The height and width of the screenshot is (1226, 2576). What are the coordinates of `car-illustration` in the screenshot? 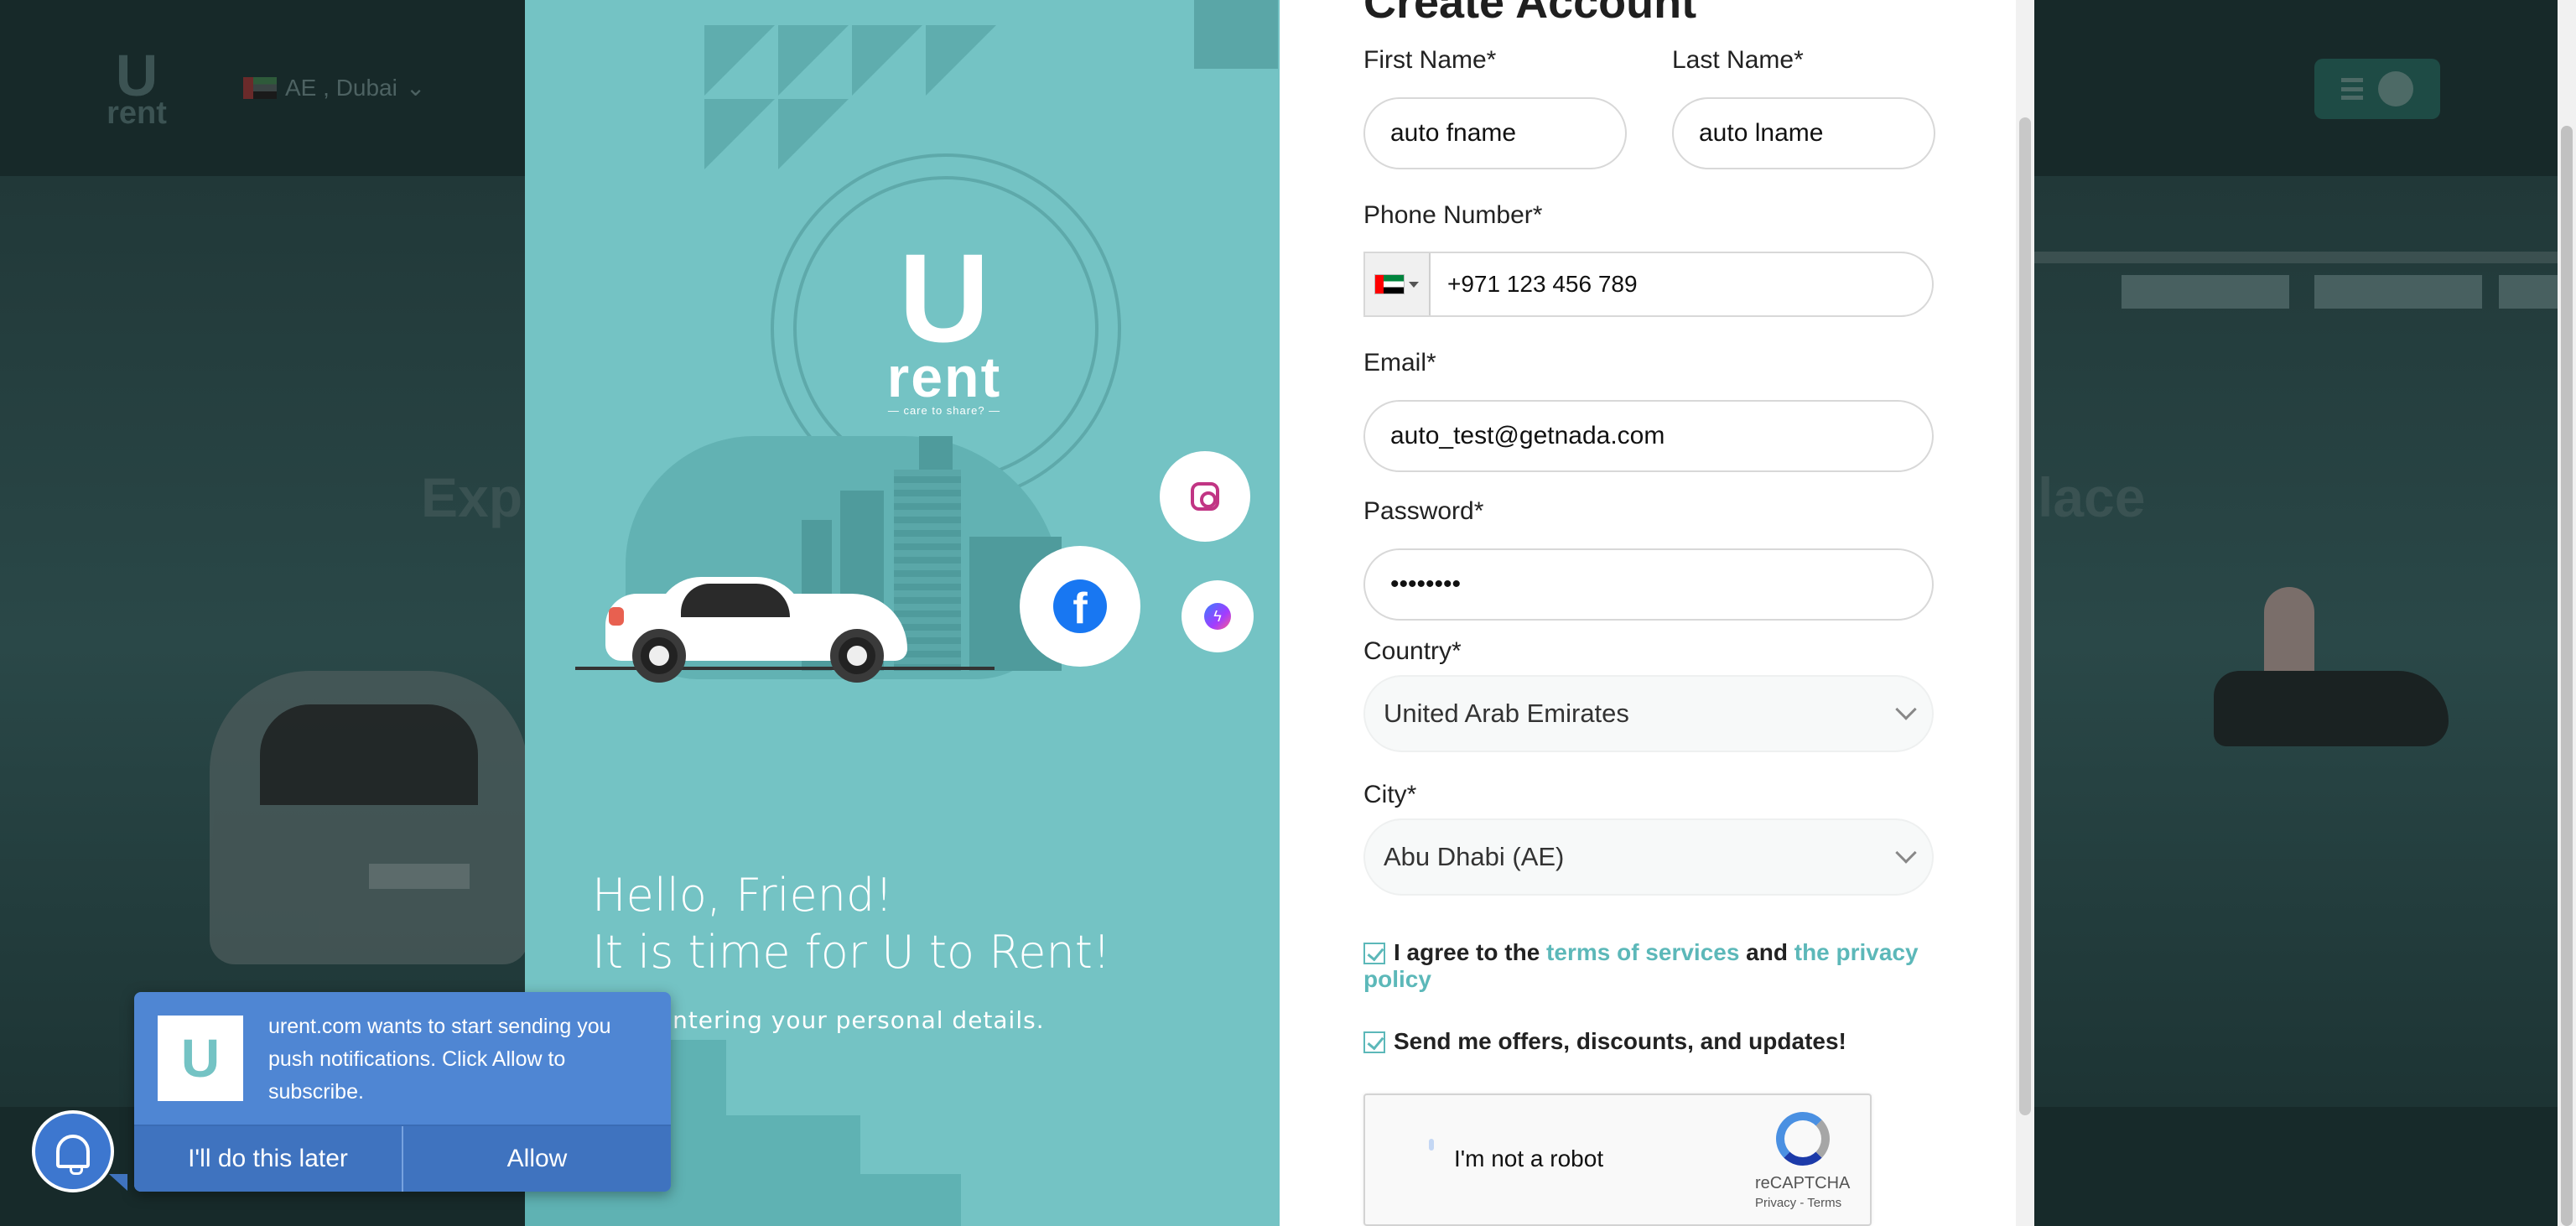 It's located at (756, 630).